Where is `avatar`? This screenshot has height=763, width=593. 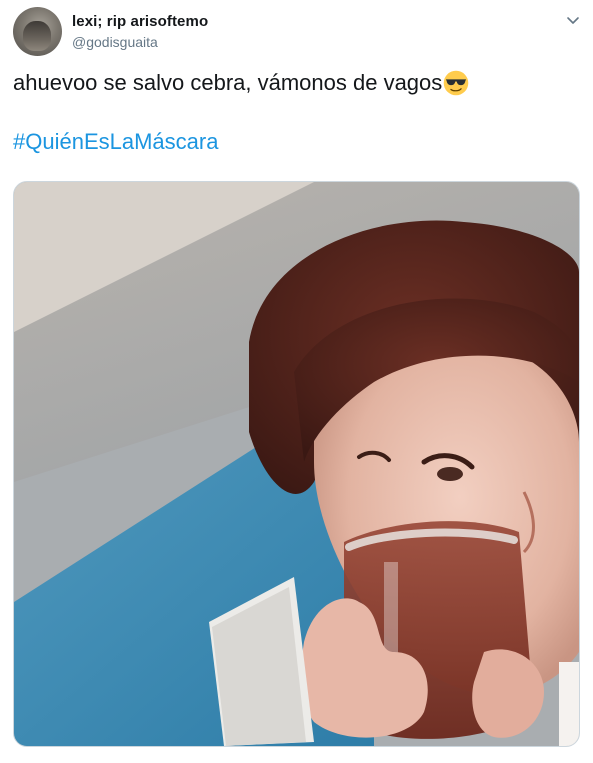
avatar is located at coordinates (37, 31).